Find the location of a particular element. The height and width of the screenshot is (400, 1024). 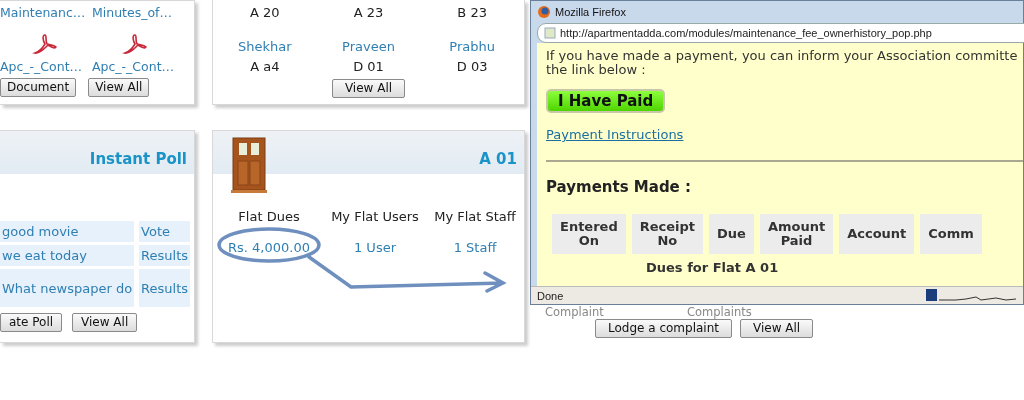

column-header: Amount Paid is located at coordinates (796, 234).